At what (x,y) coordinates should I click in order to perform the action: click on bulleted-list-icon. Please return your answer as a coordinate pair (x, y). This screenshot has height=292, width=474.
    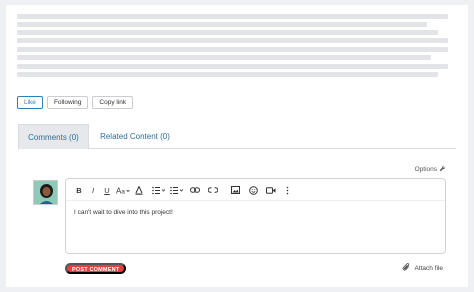
    Looking at the image, I should click on (177, 190).